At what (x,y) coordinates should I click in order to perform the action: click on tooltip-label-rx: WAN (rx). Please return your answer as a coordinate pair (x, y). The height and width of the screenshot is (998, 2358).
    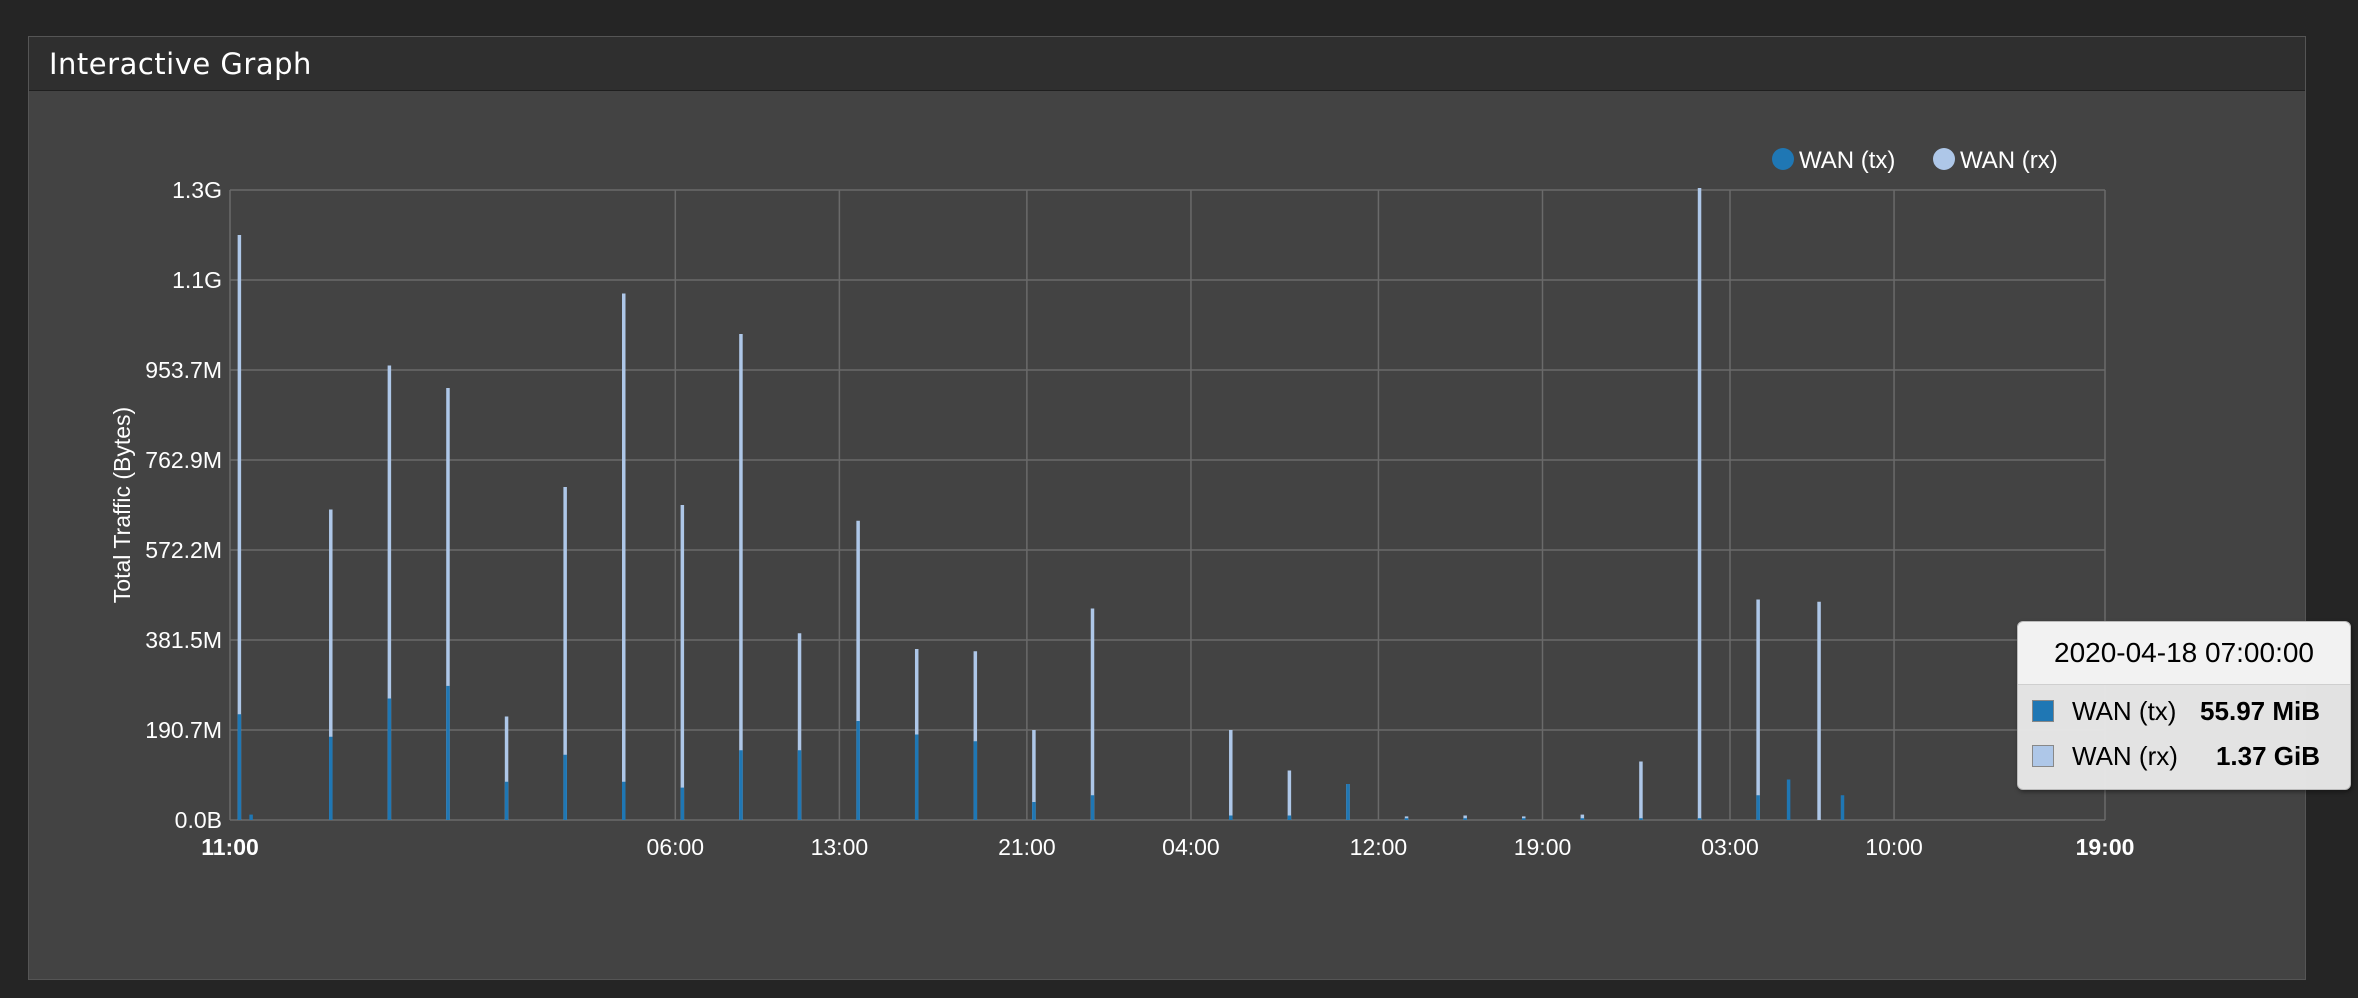
    Looking at the image, I should click on (2125, 755).